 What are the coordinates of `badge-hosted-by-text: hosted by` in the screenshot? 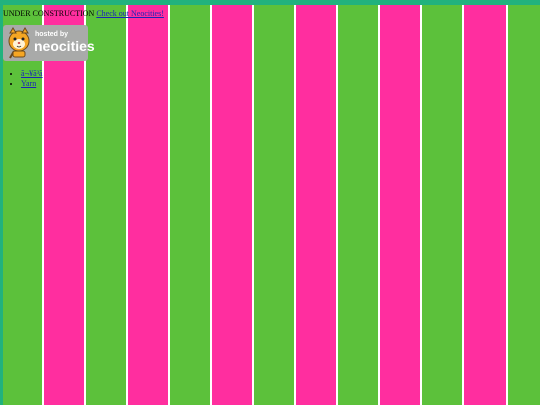 It's located at (52, 34).